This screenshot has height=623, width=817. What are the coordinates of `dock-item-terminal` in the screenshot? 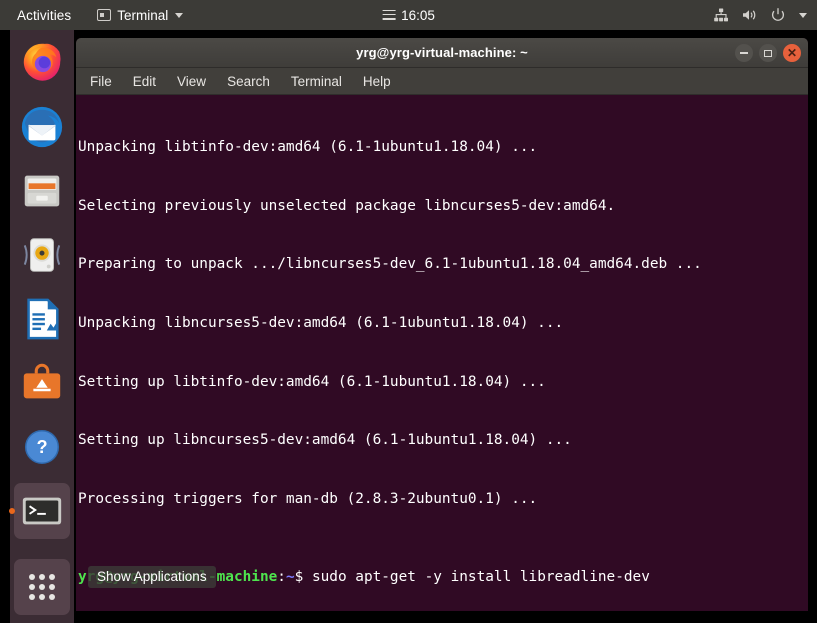 It's located at (42, 511).